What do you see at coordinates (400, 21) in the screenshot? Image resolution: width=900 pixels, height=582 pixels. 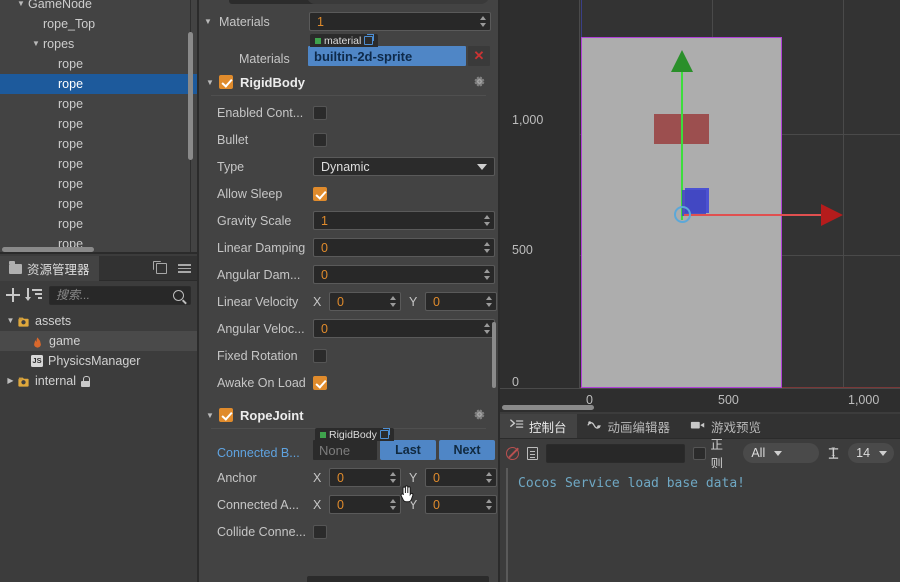 I see `materials-count-field: 1` at bounding box center [400, 21].